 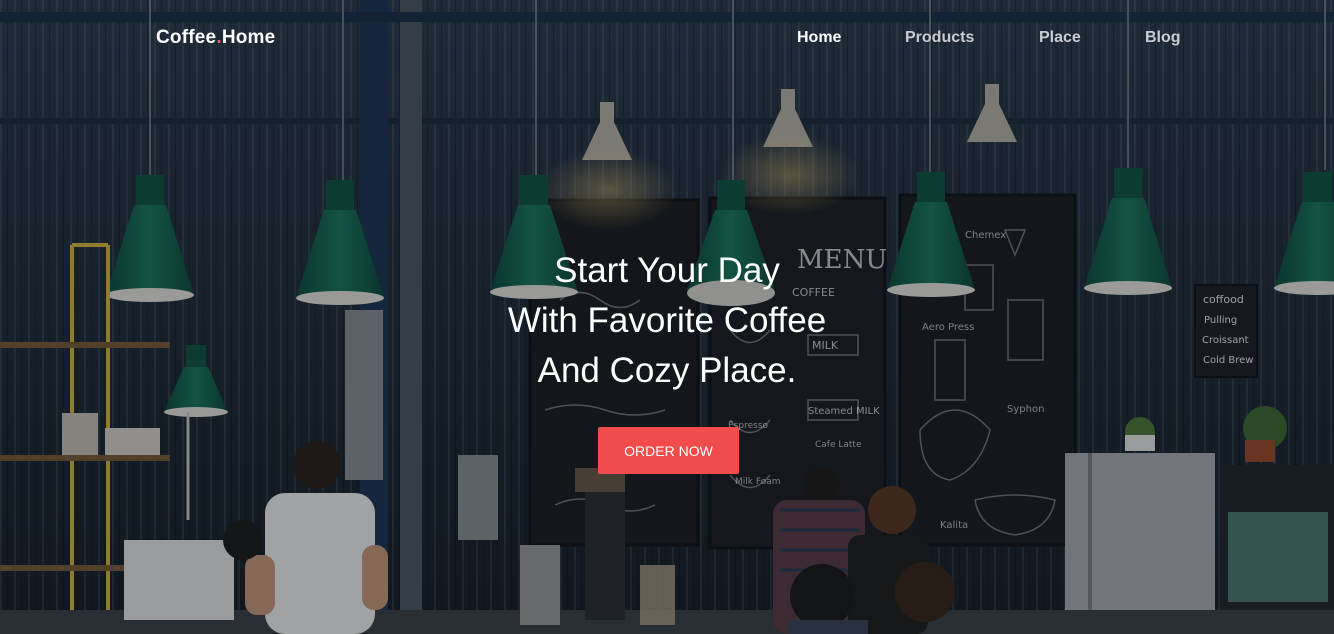 What do you see at coordinates (668, 450) in the screenshot?
I see `order-now-button: ORDER NOW` at bounding box center [668, 450].